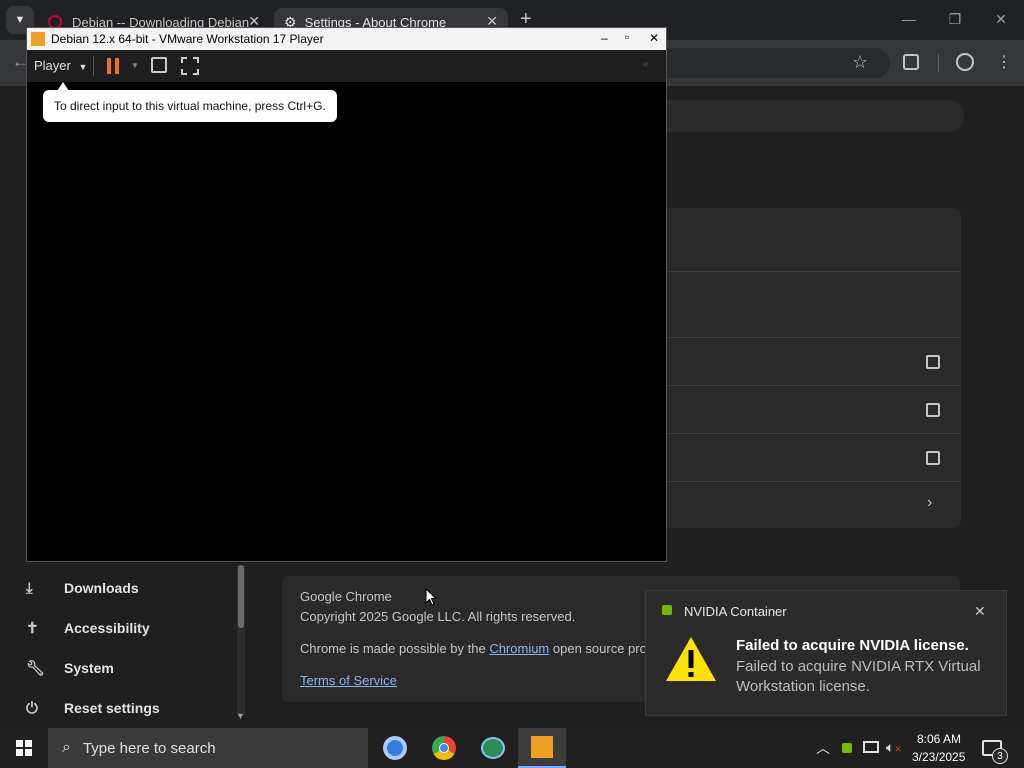  What do you see at coordinates (894, 747) in the screenshot?
I see `volume-muted-icon: 🔈︎✕` at bounding box center [894, 747].